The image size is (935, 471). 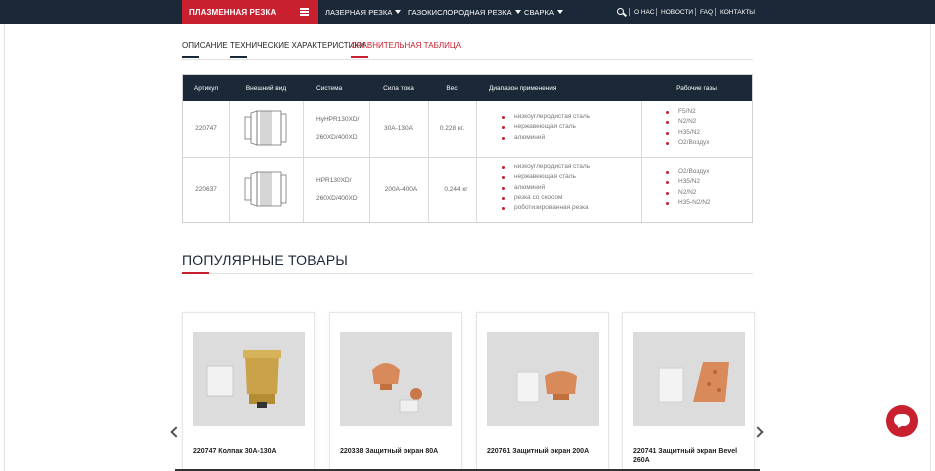 What do you see at coordinates (677, 12) in the screenshot?
I see `nav-news-link: НОВОСТИ` at bounding box center [677, 12].